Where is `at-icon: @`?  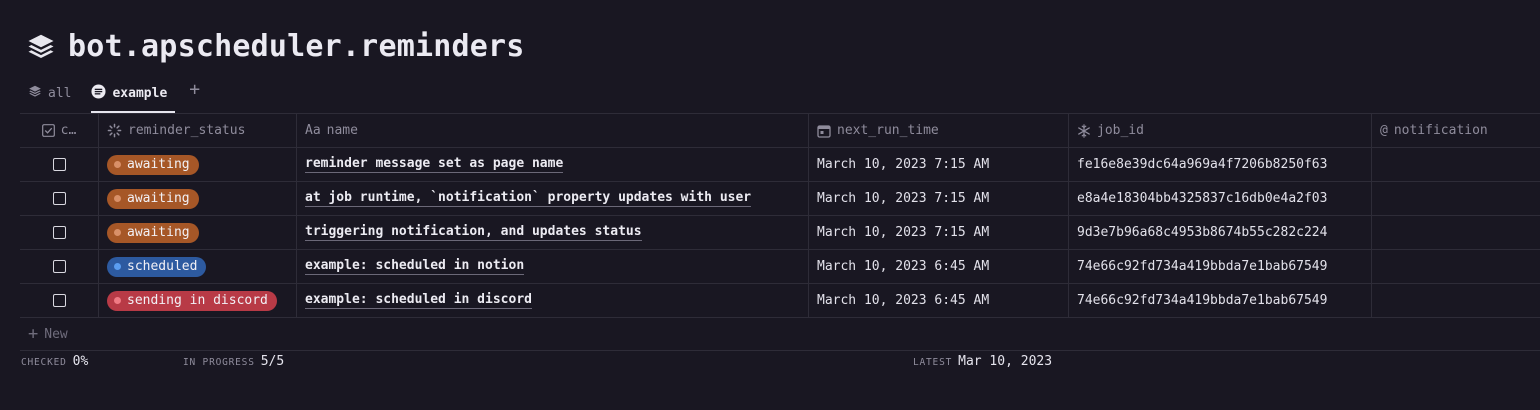
at-icon: @ is located at coordinates (1384, 130).